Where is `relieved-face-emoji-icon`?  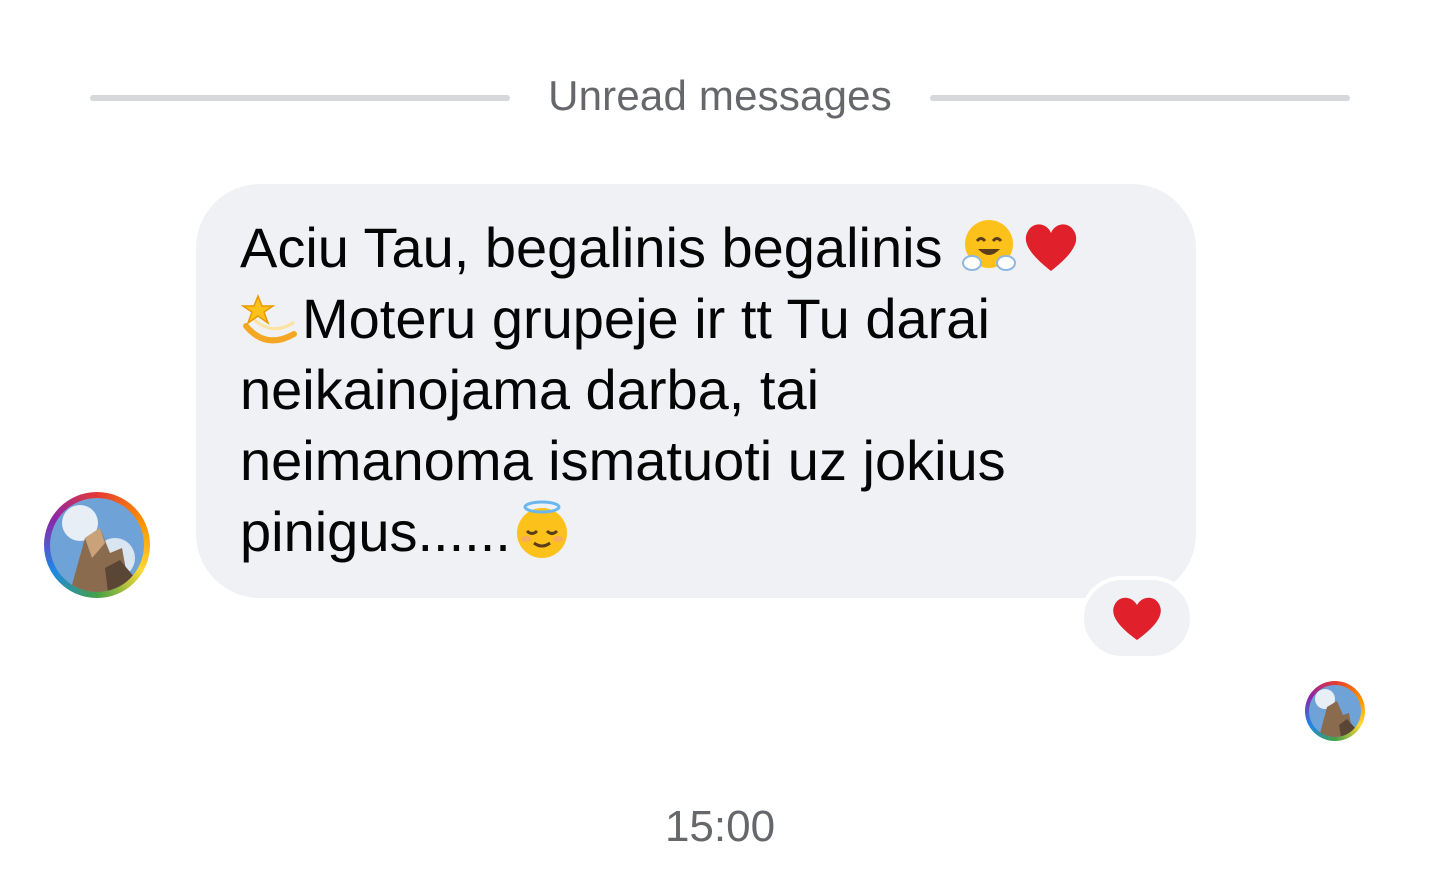
relieved-face-emoji-icon is located at coordinates (542, 530).